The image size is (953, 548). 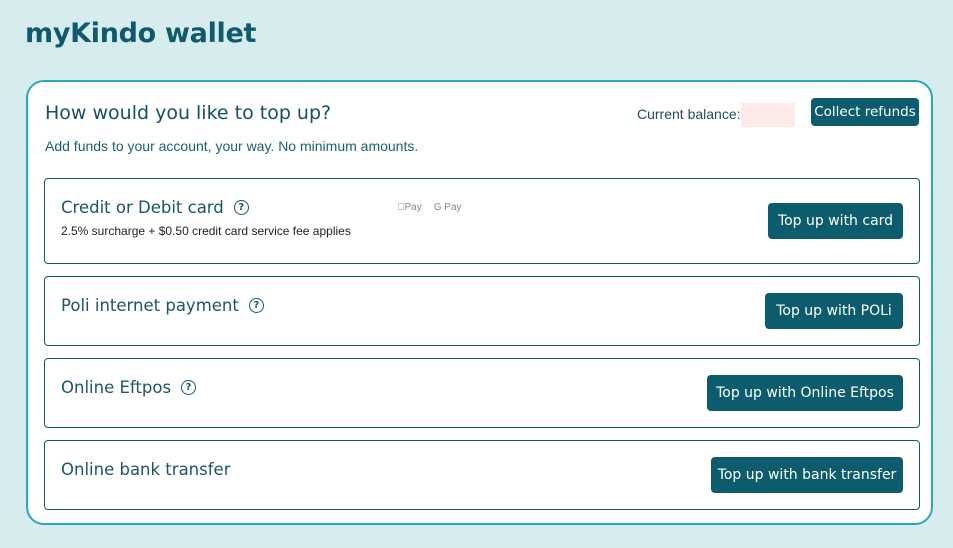 What do you see at coordinates (188, 113) in the screenshot?
I see `panel-heading: How would you like to top up?` at bounding box center [188, 113].